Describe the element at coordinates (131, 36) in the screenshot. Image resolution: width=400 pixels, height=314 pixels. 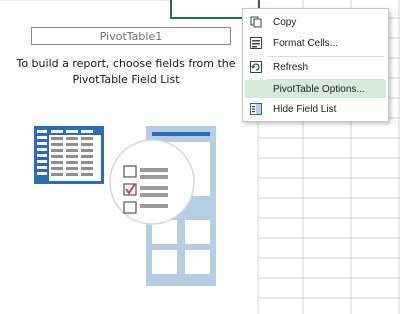
I see `pivot-table-name-box: PivotTable1` at that location.